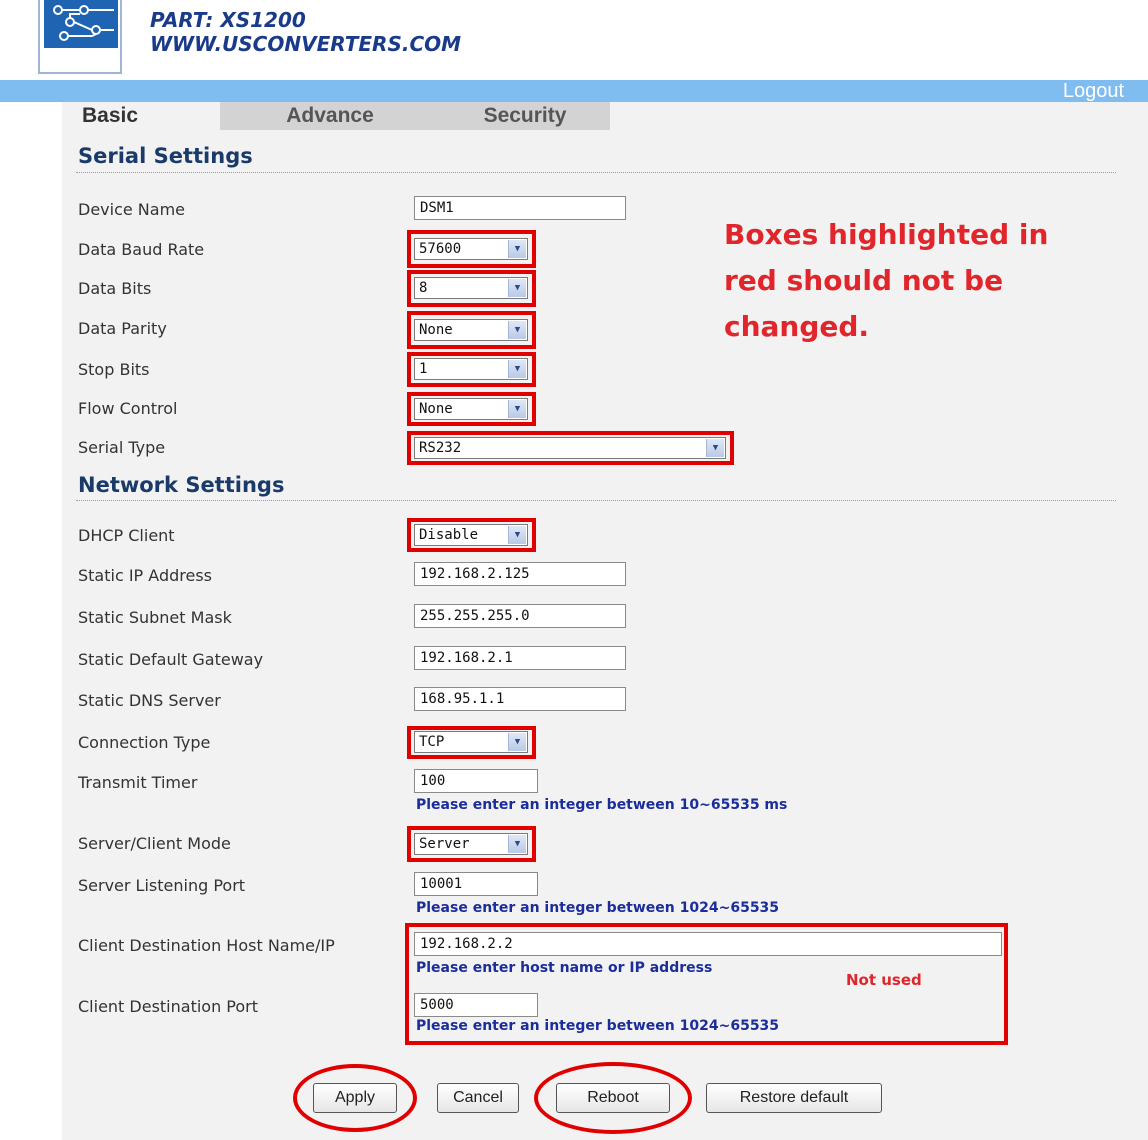 Image resolution: width=1148 pixels, height=1140 pixels. What do you see at coordinates (520, 616) in the screenshot?
I see `mask-input: 255.255.255.0` at bounding box center [520, 616].